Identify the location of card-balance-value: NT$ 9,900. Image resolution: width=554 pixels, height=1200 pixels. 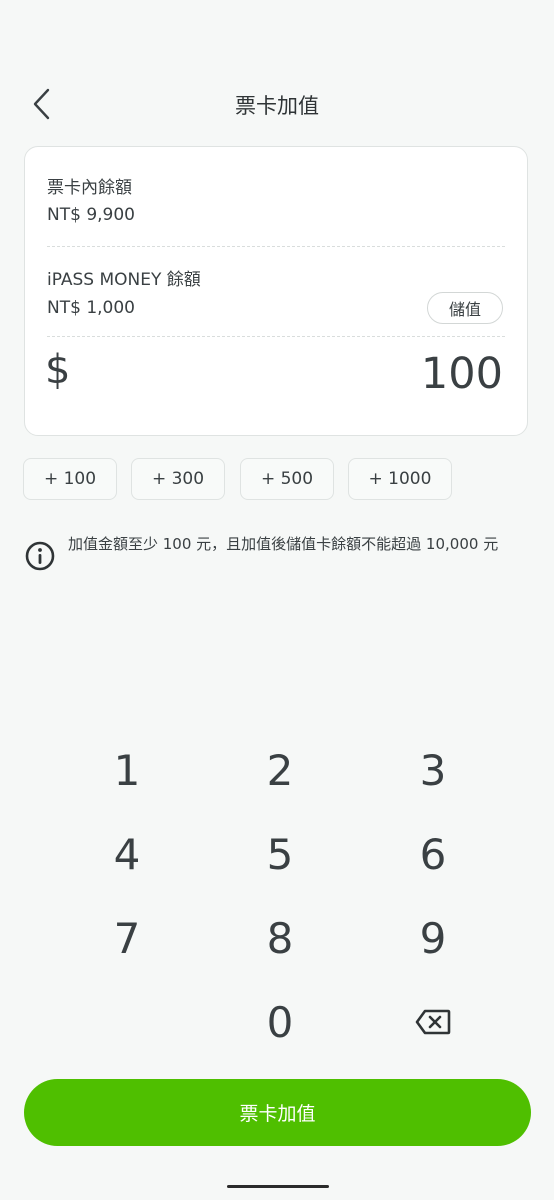
(91, 215).